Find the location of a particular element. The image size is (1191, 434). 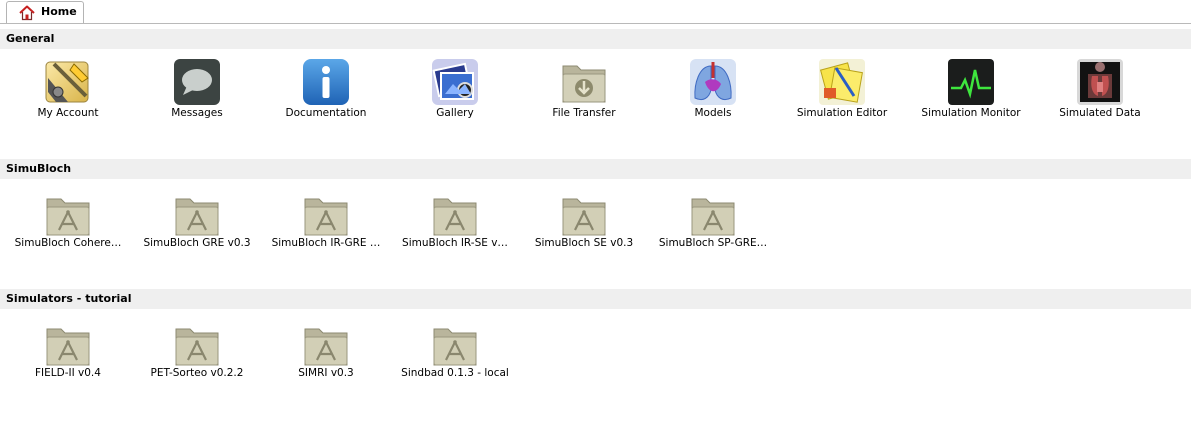

app-field-ii: FIELD-II v0.4 is located at coordinates (68, 352).